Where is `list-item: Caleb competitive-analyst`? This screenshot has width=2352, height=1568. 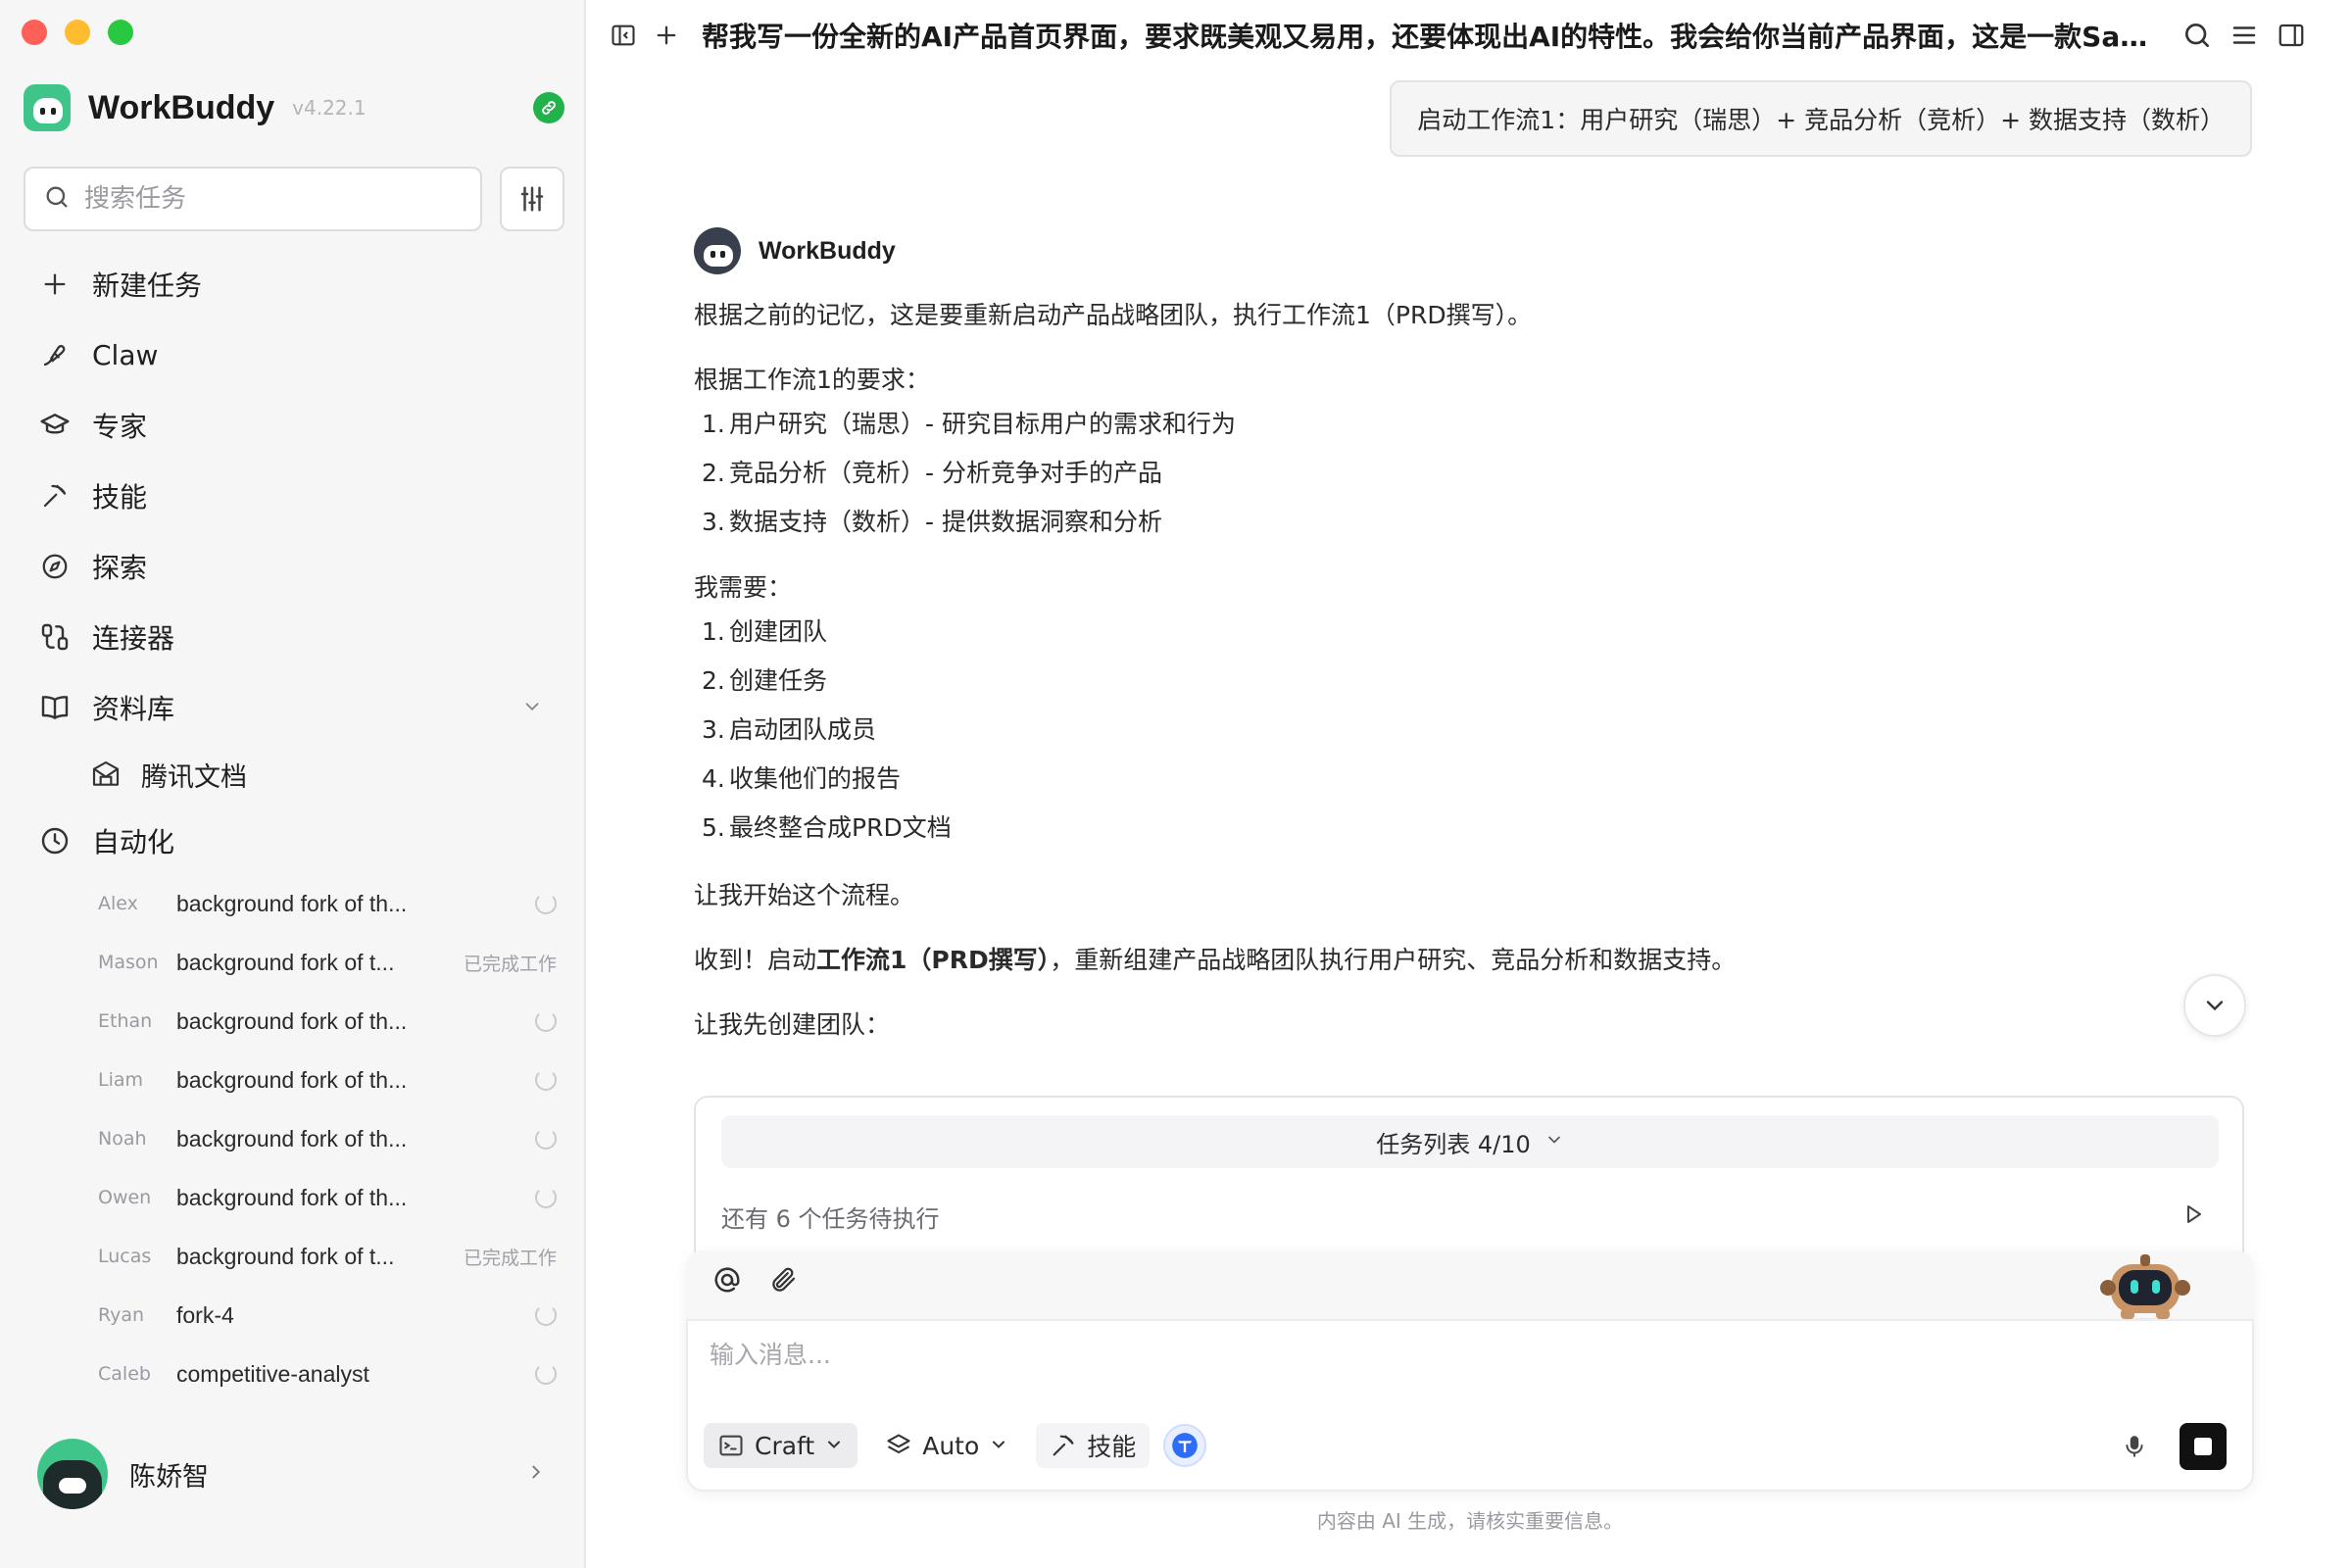
list-item: Caleb competitive-analyst is located at coordinates (293, 1374).